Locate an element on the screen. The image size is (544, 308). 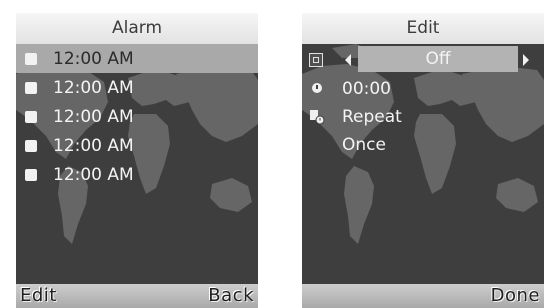
alarm-list-item-3: 12:00 AM is located at coordinates (137, 116).